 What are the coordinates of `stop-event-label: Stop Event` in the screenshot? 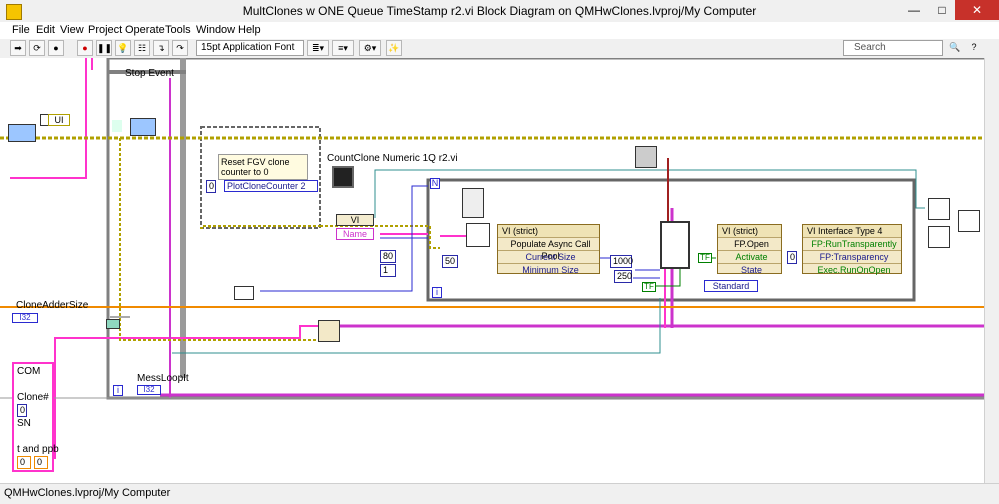 It's located at (149, 73).